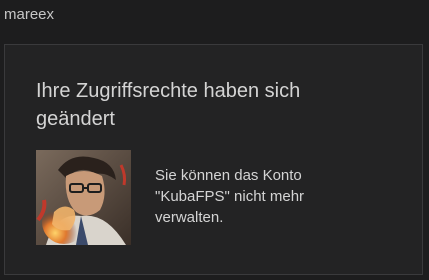  I want to click on account-avatar, so click(83, 197).